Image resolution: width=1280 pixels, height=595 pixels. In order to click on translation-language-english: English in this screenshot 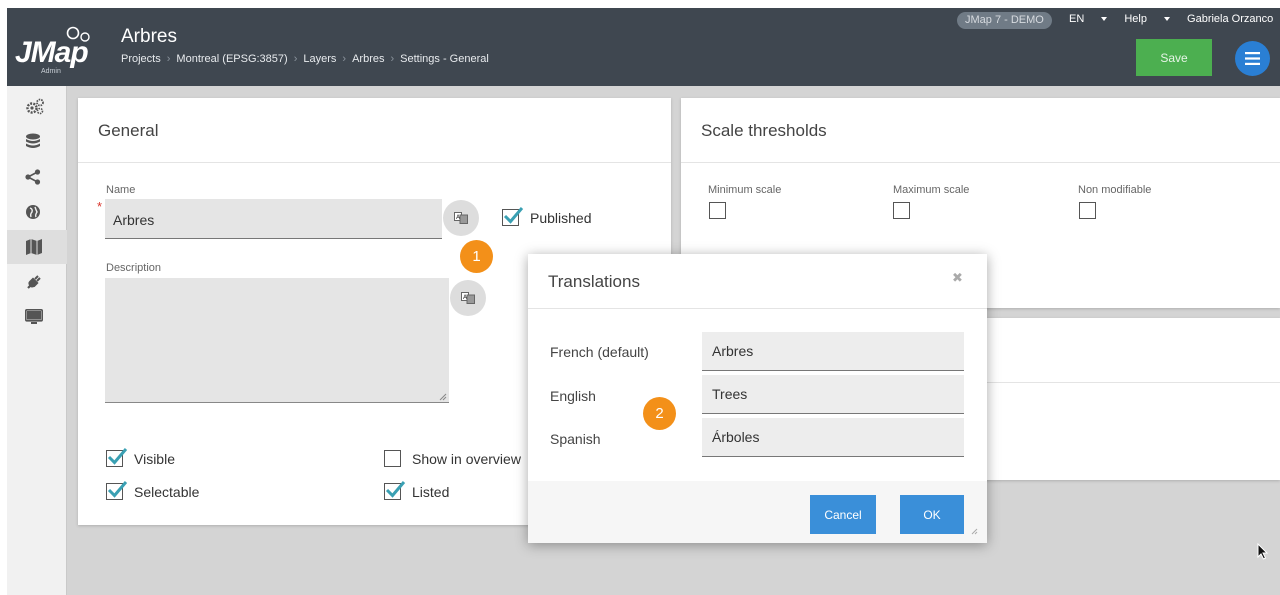, I will do `click(573, 396)`.